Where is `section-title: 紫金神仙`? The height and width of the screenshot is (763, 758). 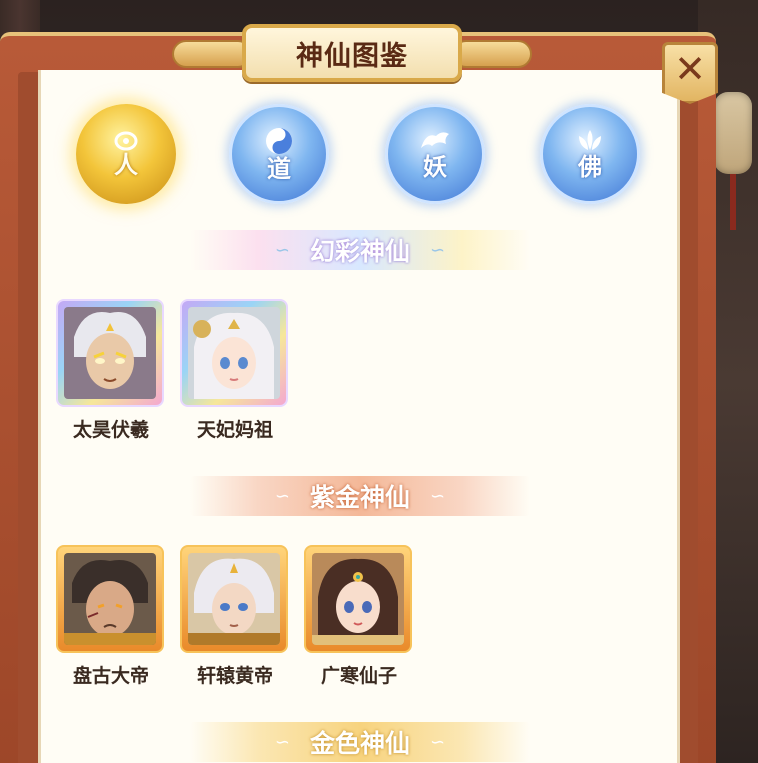
section-title: 紫金神仙 is located at coordinates (359, 497).